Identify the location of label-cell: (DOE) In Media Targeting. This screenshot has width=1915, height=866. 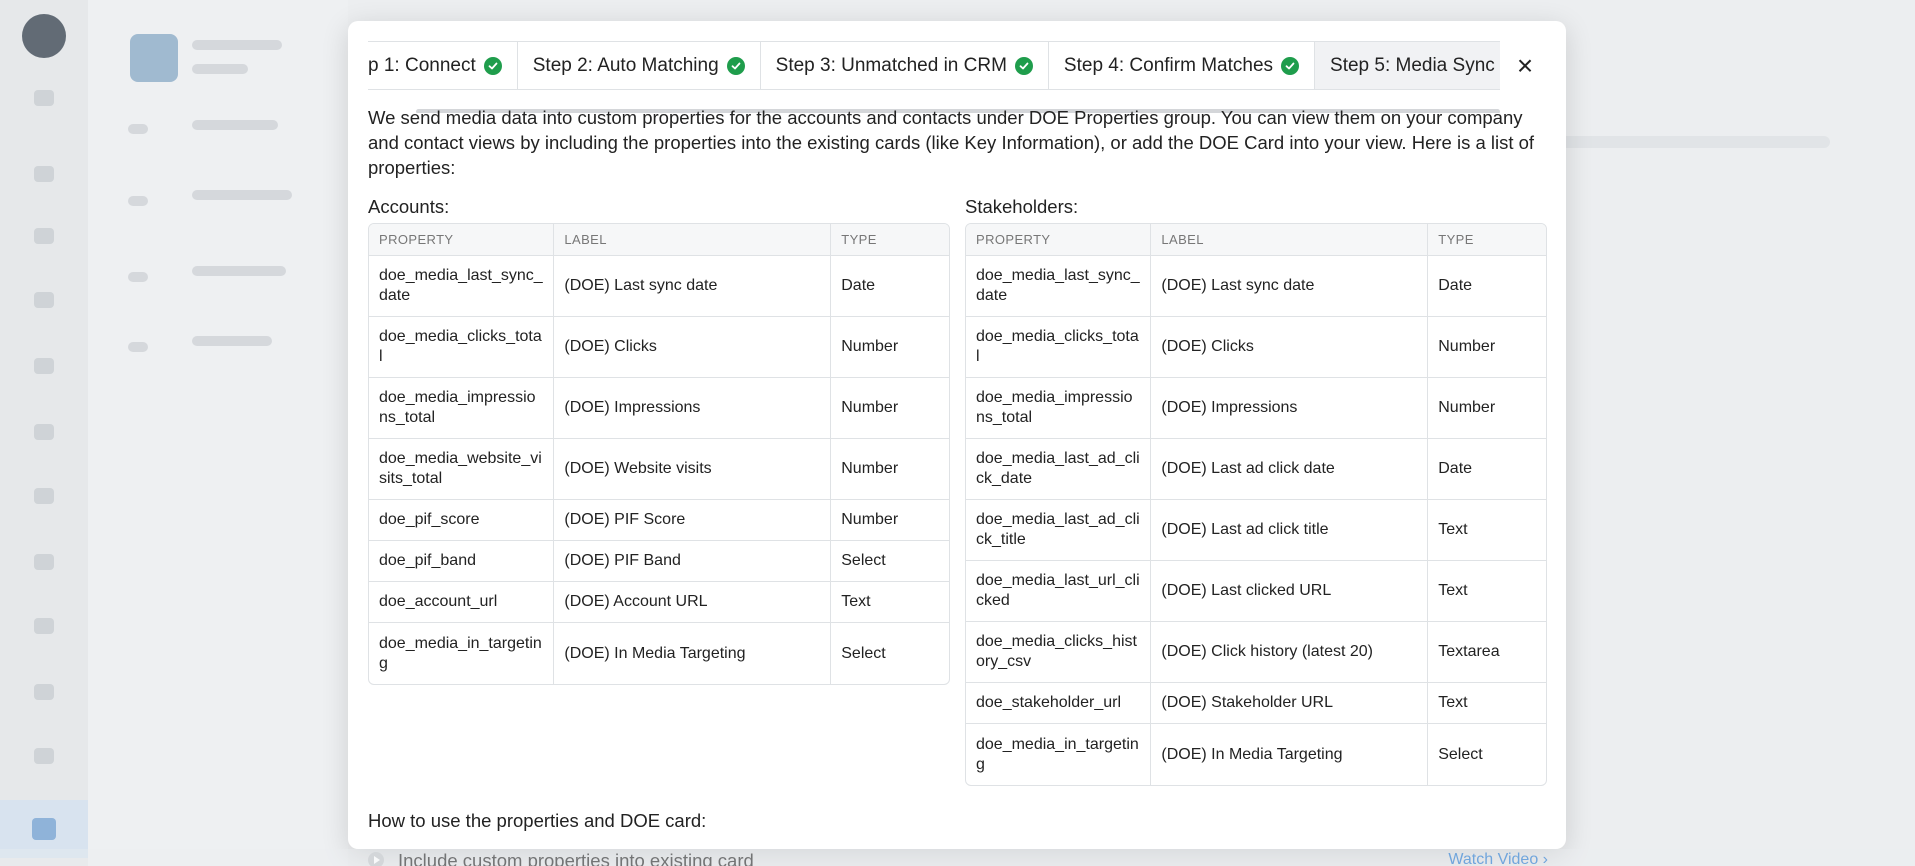
(693, 653).